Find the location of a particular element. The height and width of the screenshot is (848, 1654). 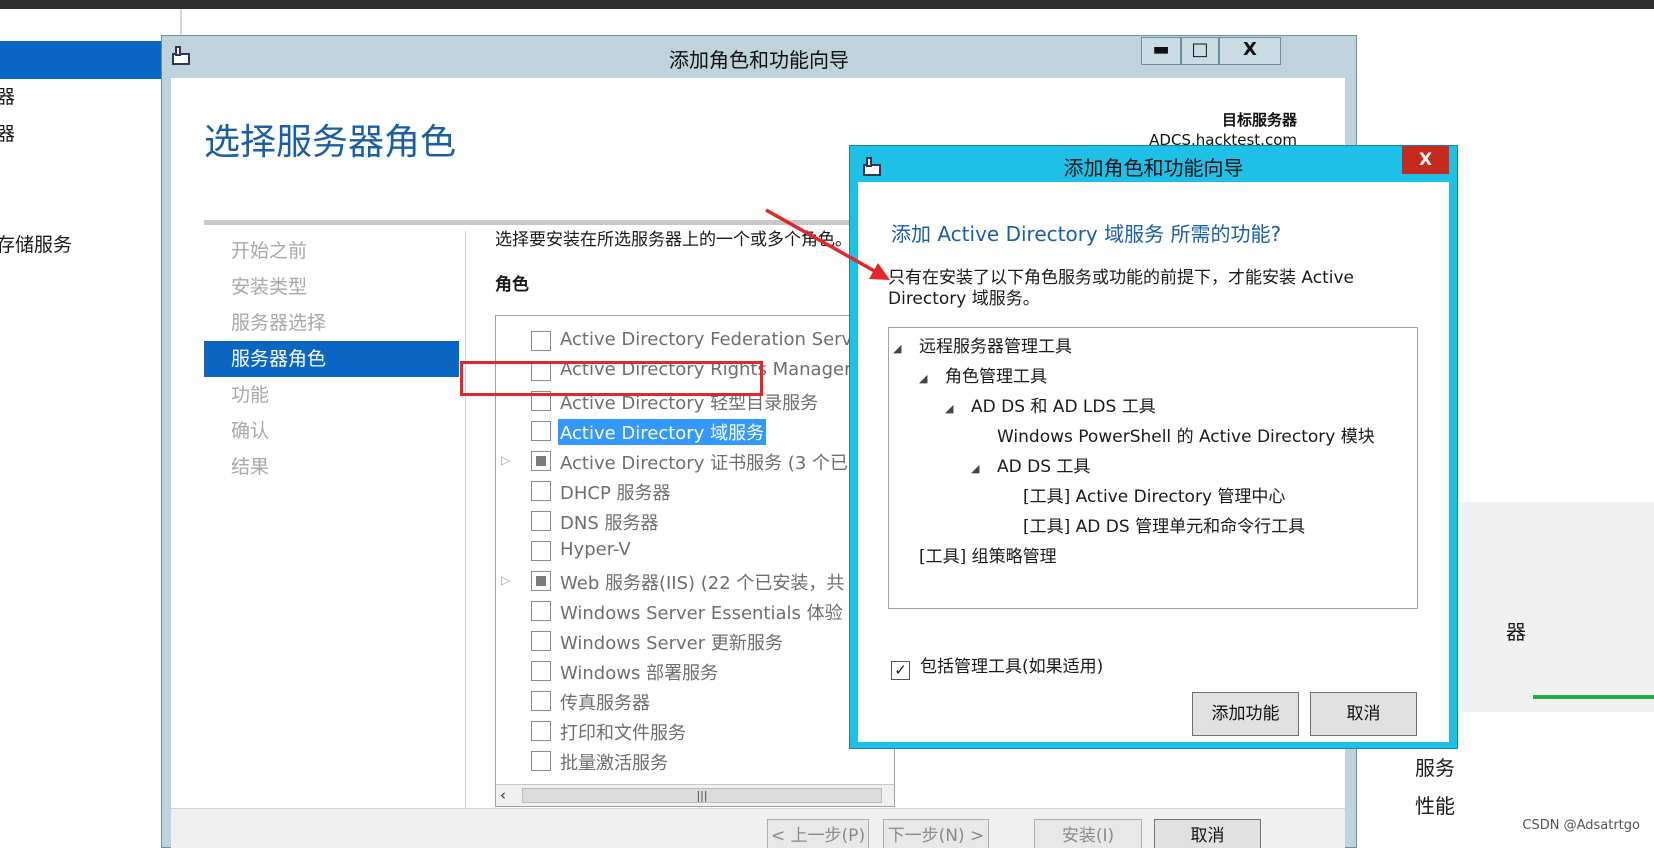

roles-description: 选择要安装在所选服务器上的一个或多个角色。 is located at coordinates (673, 240).